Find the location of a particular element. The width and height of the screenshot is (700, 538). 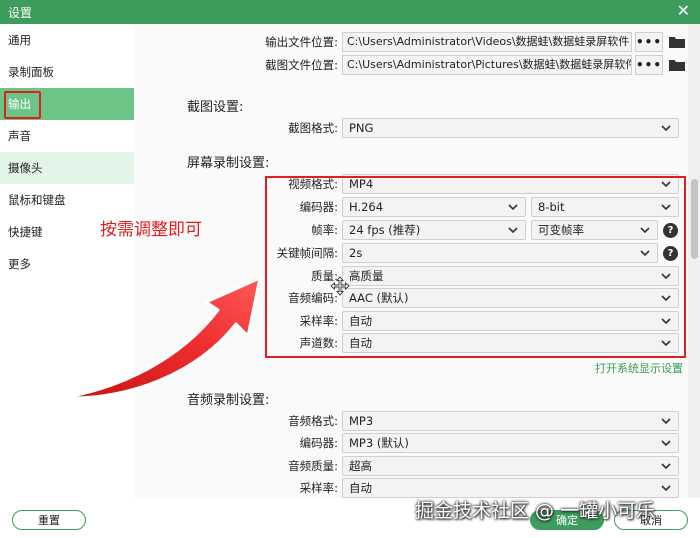

framerate-select: 24 fps (推荐) is located at coordinates (434, 230).